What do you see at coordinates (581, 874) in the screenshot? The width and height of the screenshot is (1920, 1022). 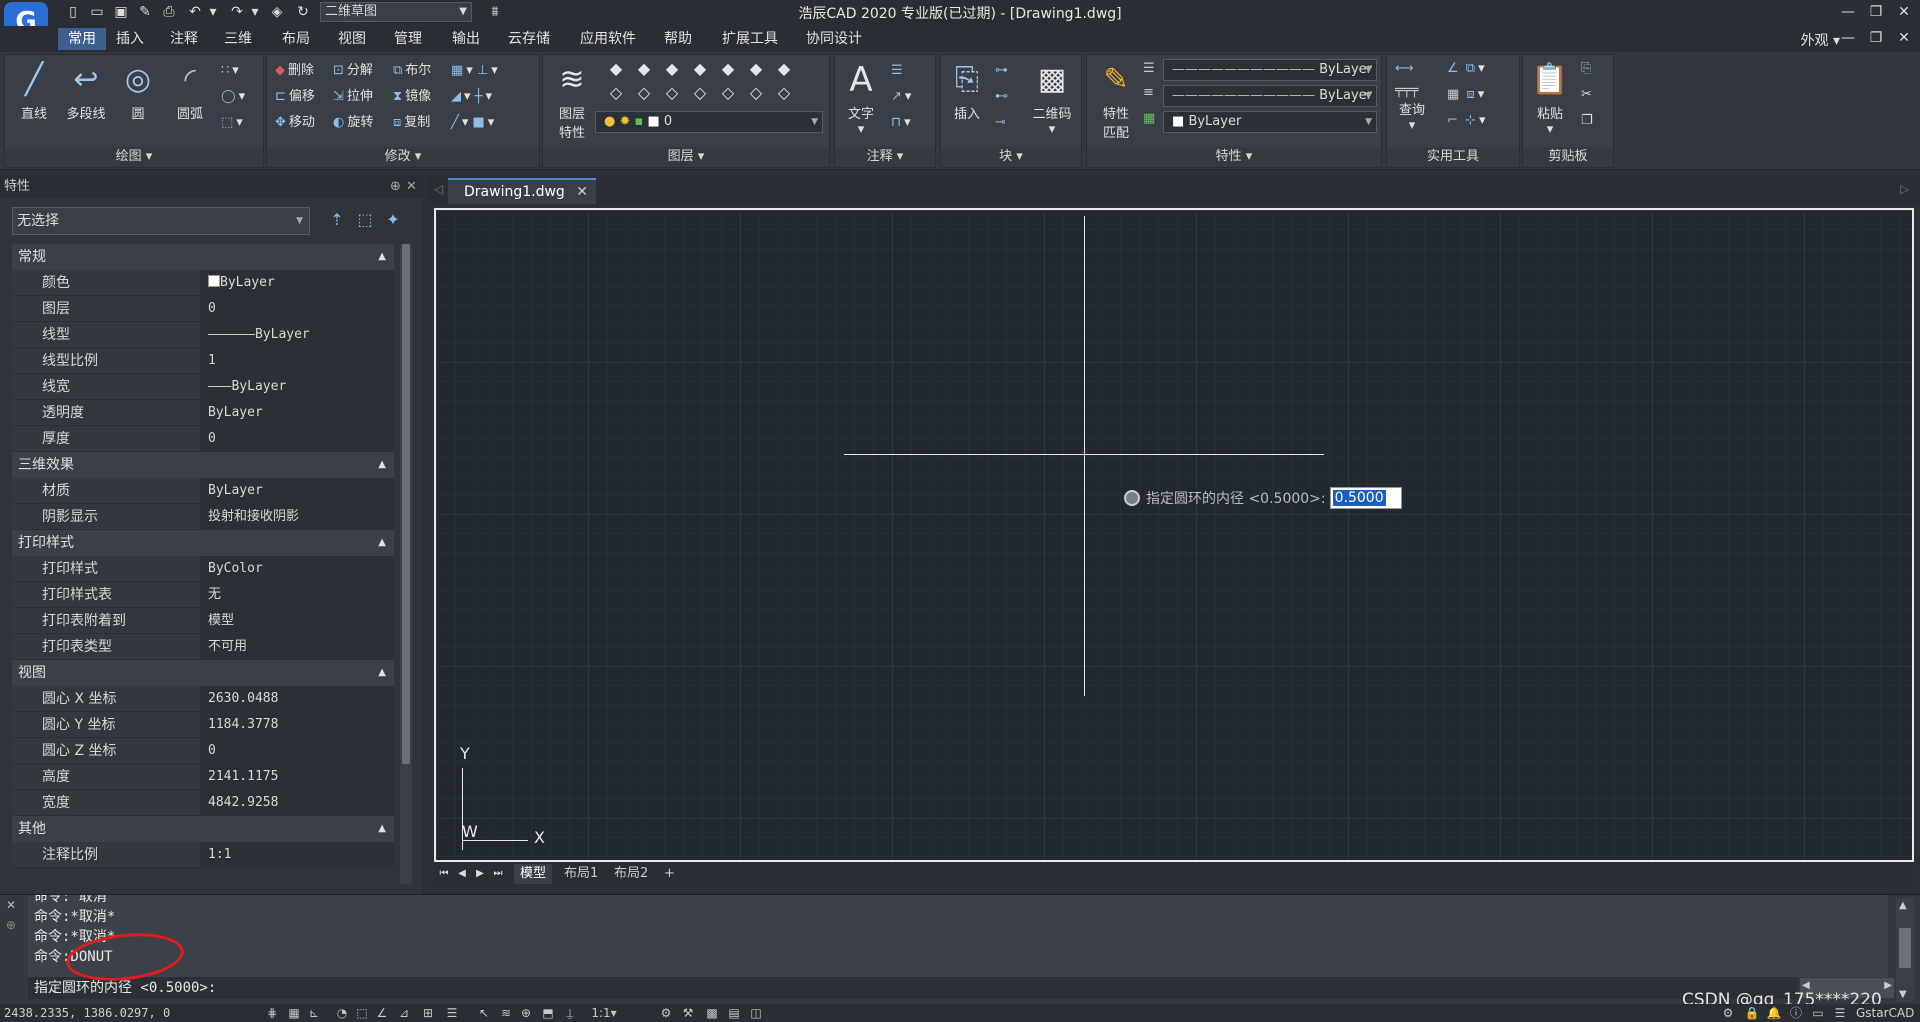 I see `tab-layout1: 布局1` at bounding box center [581, 874].